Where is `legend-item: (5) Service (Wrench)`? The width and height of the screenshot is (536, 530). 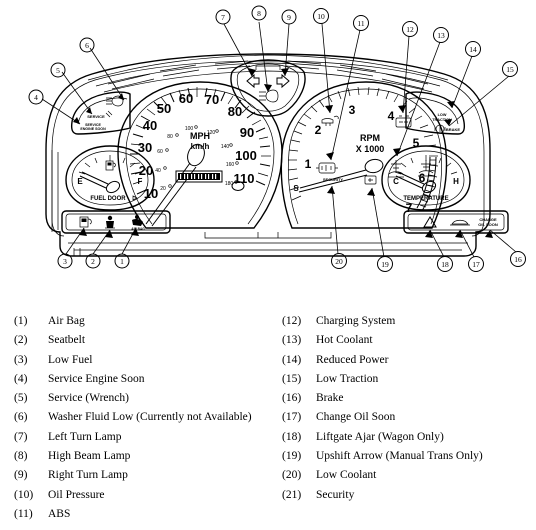
legend-item: (5) Service (Wrench) is located at coordinates (141, 398).